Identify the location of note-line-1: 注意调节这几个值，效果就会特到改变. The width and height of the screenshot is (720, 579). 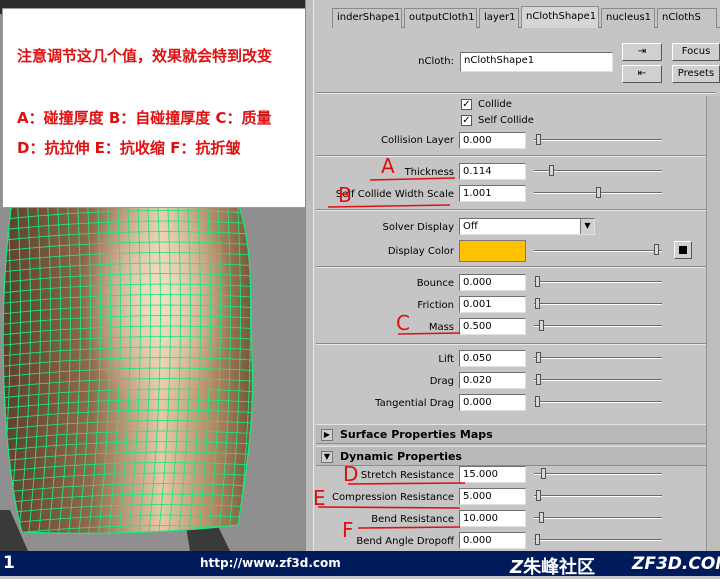
(145, 56).